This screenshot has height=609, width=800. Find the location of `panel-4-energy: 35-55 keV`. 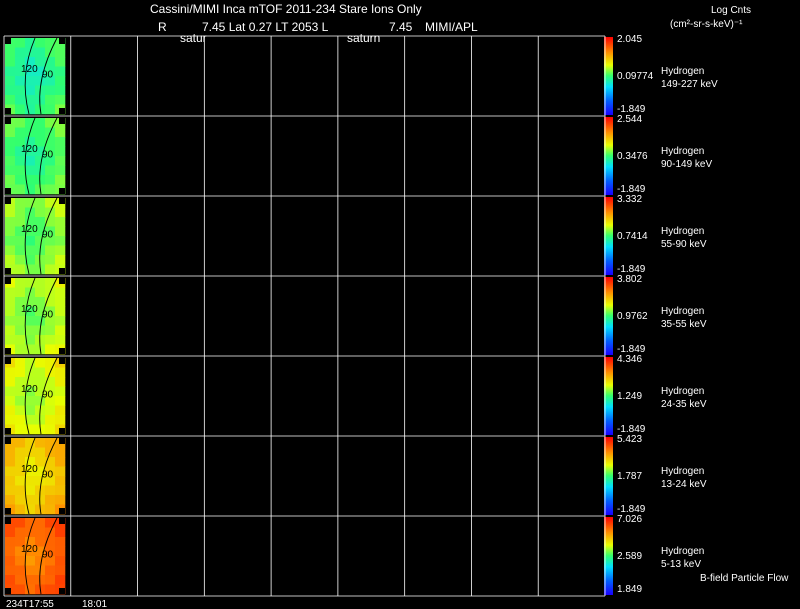

panel-4-energy: 35-55 keV is located at coordinates (684, 324).